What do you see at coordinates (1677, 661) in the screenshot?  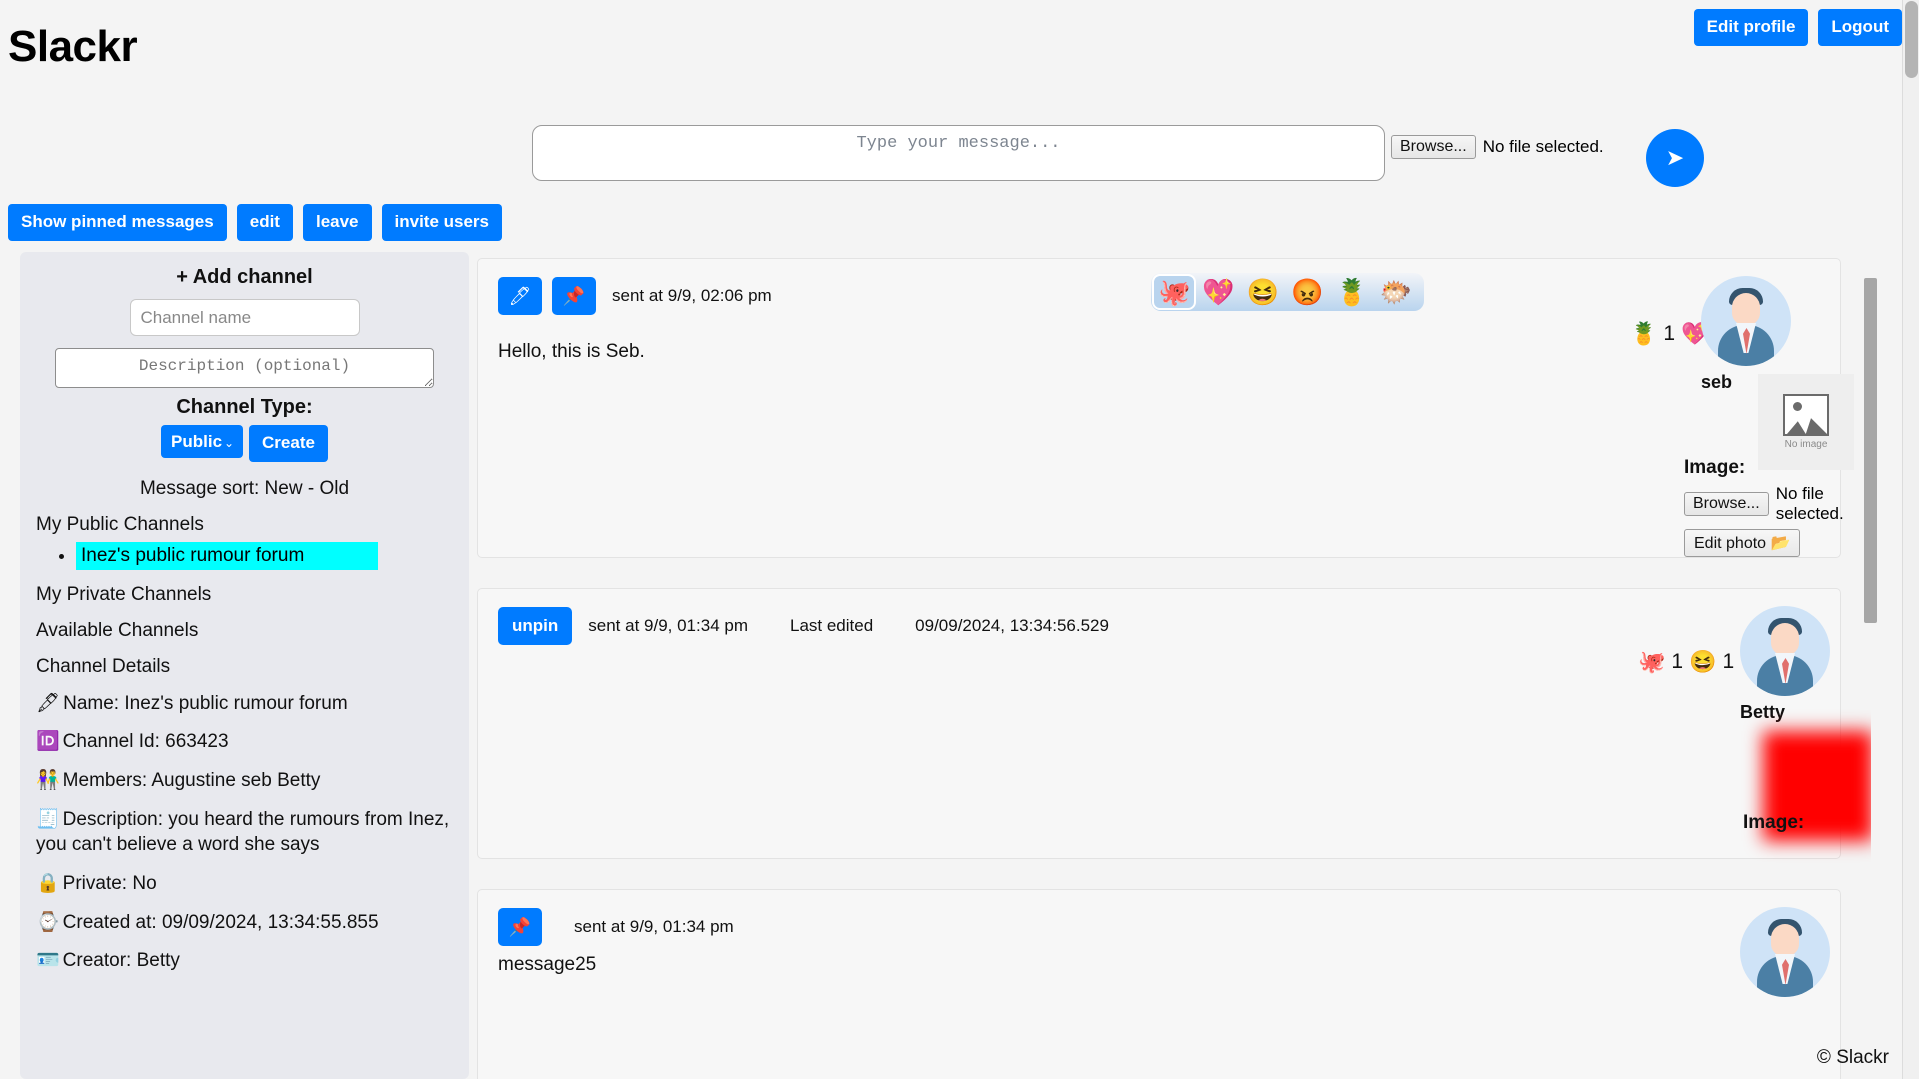 I see `reaction-octopus-count: 1` at bounding box center [1677, 661].